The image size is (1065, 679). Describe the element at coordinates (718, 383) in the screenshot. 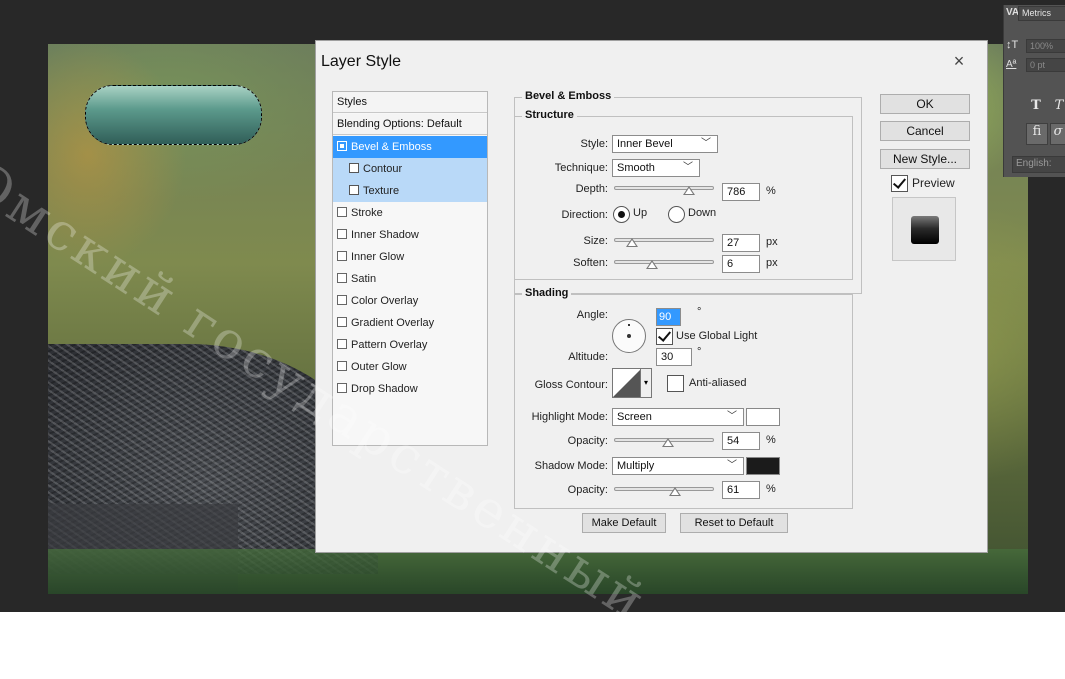

I see `anti-aliased-label: Anti-aliased` at that location.